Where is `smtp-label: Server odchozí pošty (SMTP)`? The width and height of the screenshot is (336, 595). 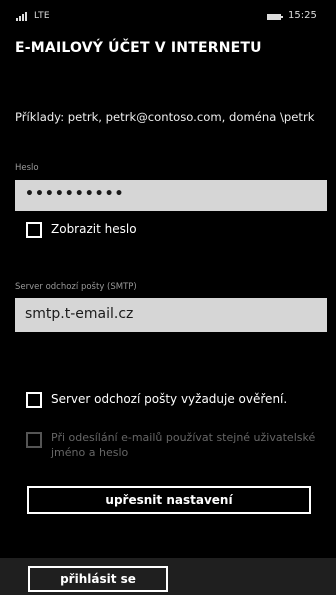 smtp-label: Server odchozí pošty (SMTP) is located at coordinates (76, 287).